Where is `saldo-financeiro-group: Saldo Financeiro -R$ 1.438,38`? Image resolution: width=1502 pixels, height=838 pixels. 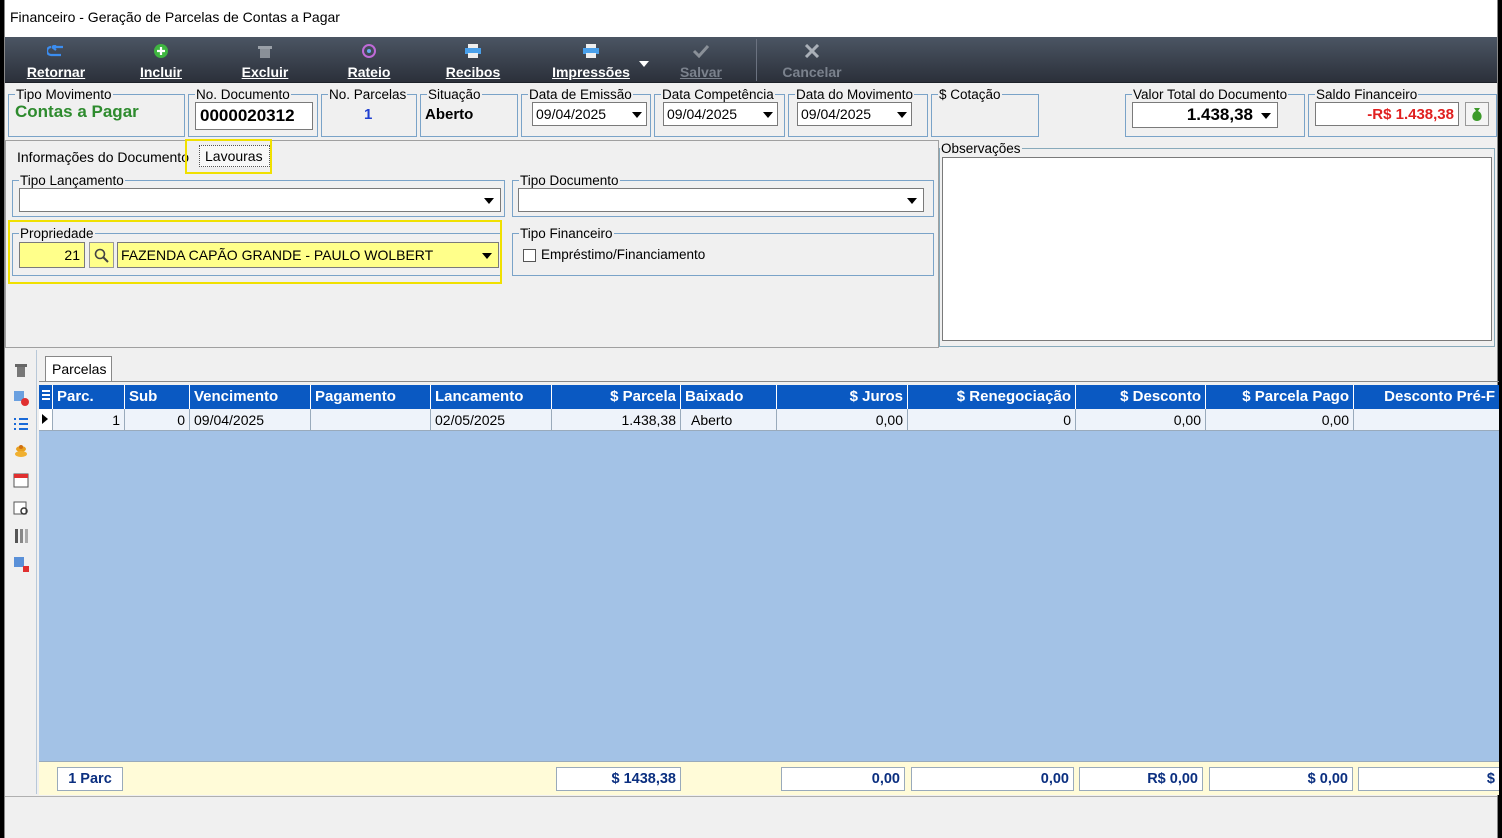
saldo-financeiro-group: Saldo Financeiro -R$ 1.438,38 is located at coordinates (1402, 112).